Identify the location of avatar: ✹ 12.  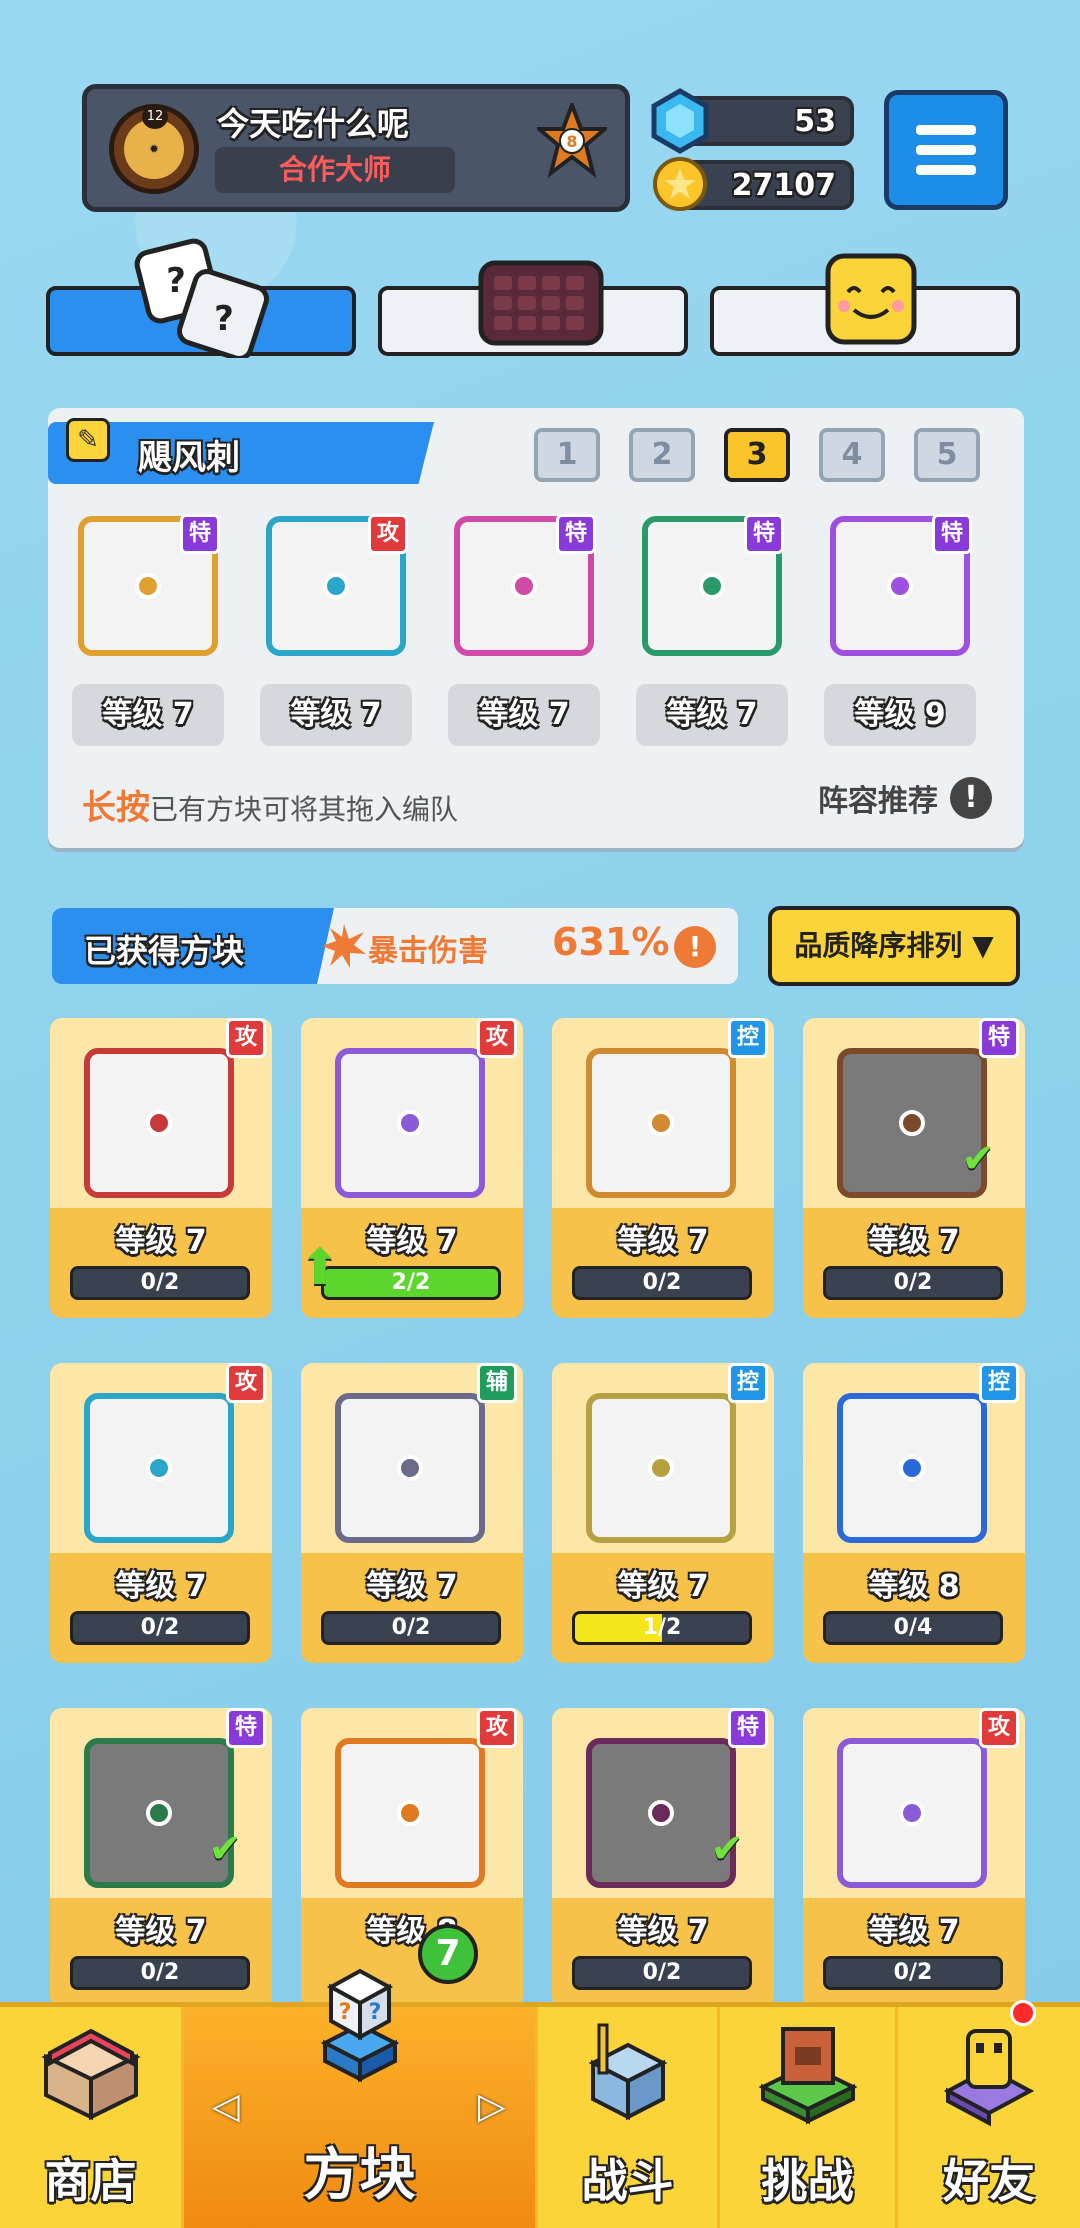
(154, 149).